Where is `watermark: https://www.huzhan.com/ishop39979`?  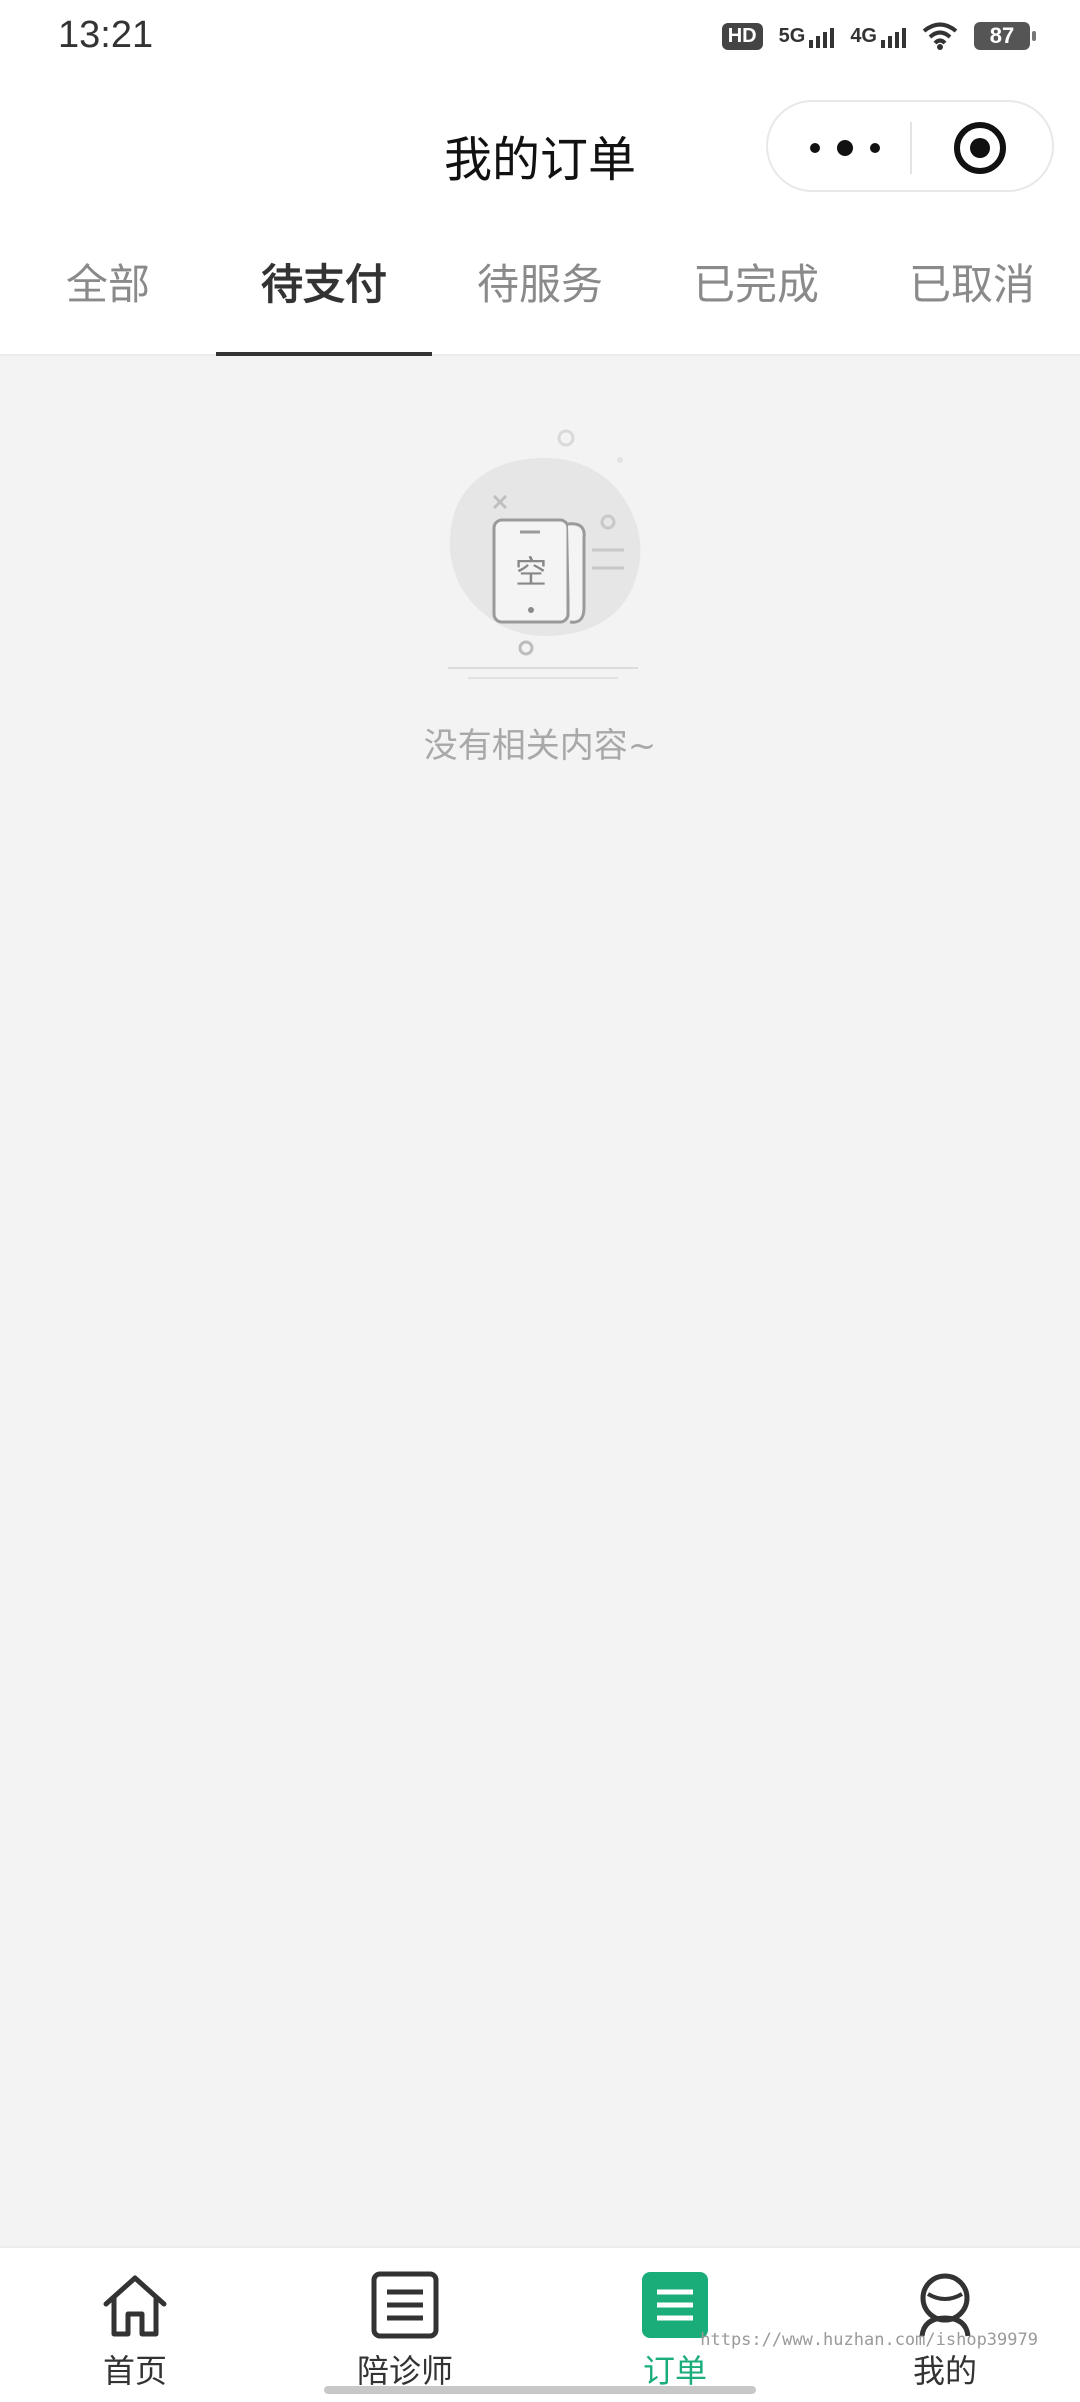 watermark: https://www.huzhan.com/ishop39979 is located at coordinates (869, 2340).